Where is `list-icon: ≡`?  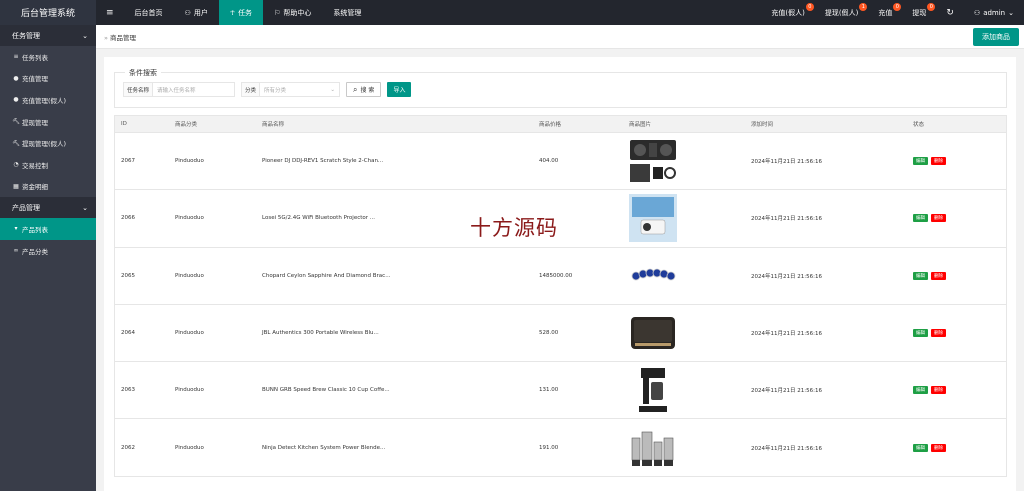 list-icon: ≡ is located at coordinates (16, 57).